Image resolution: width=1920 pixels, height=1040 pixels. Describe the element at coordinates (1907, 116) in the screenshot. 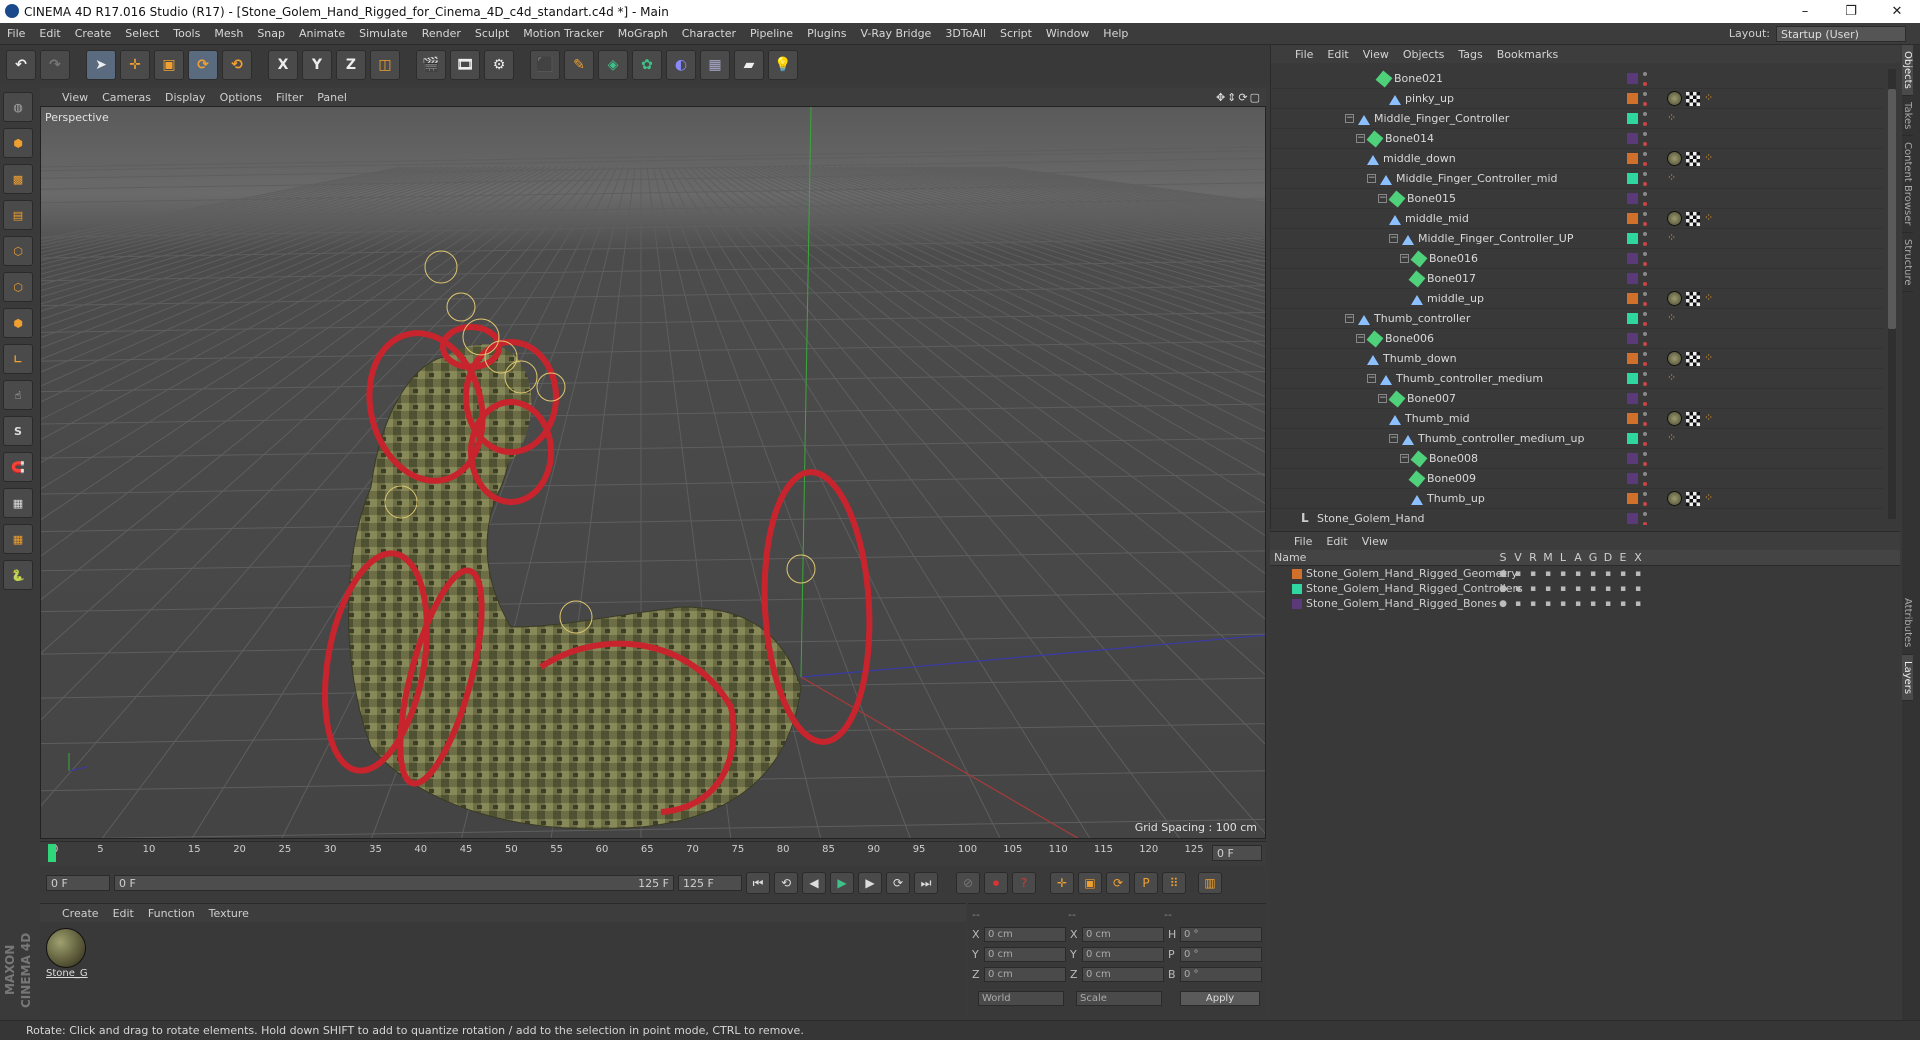

I see `side-tab-takes: Takes` at that location.